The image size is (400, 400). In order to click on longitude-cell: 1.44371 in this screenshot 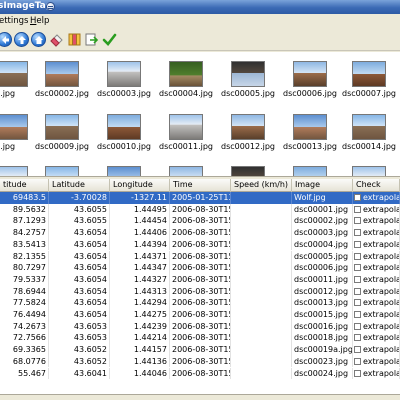, I will do `click(140, 256)`.